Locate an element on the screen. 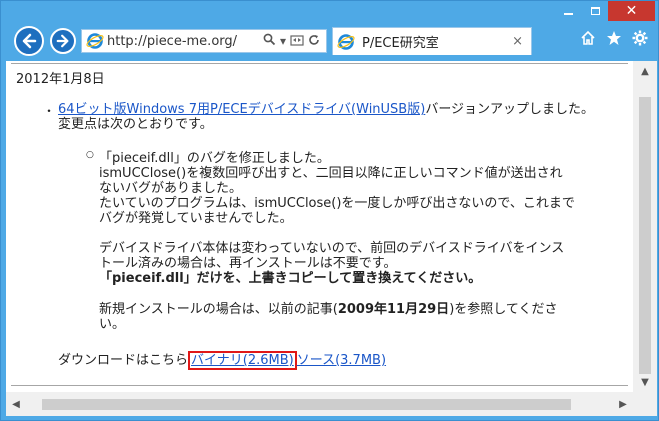  command-icons is located at coordinates (614, 40).